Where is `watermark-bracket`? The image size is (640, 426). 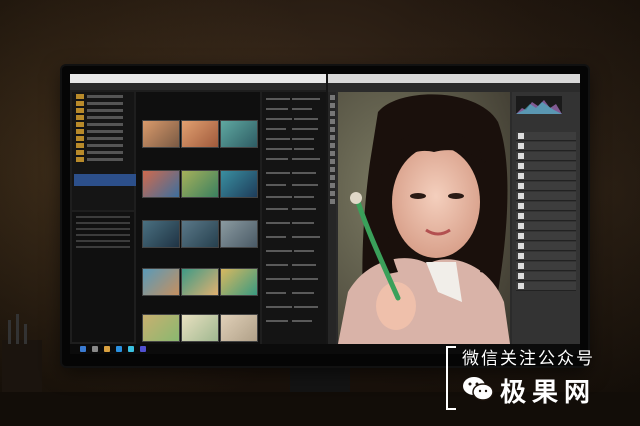
watermark-bracket is located at coordinates (451, 378).